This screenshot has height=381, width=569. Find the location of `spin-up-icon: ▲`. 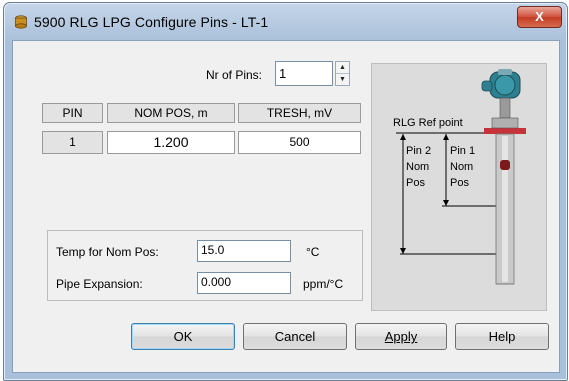

spin-up-icon: ▲ is located at coordinates (342, 67).